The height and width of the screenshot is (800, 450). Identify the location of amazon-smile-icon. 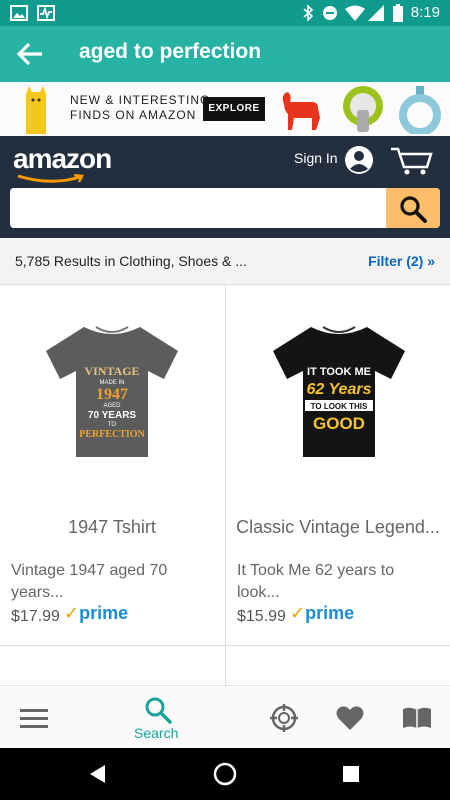
(50, 178).